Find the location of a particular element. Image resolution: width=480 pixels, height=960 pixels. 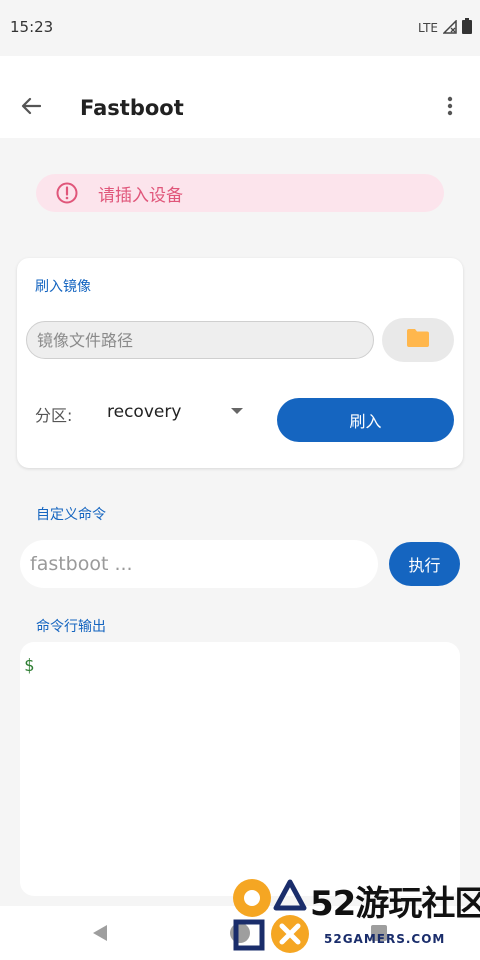

image-path-input is located at coordinates (200, 340).